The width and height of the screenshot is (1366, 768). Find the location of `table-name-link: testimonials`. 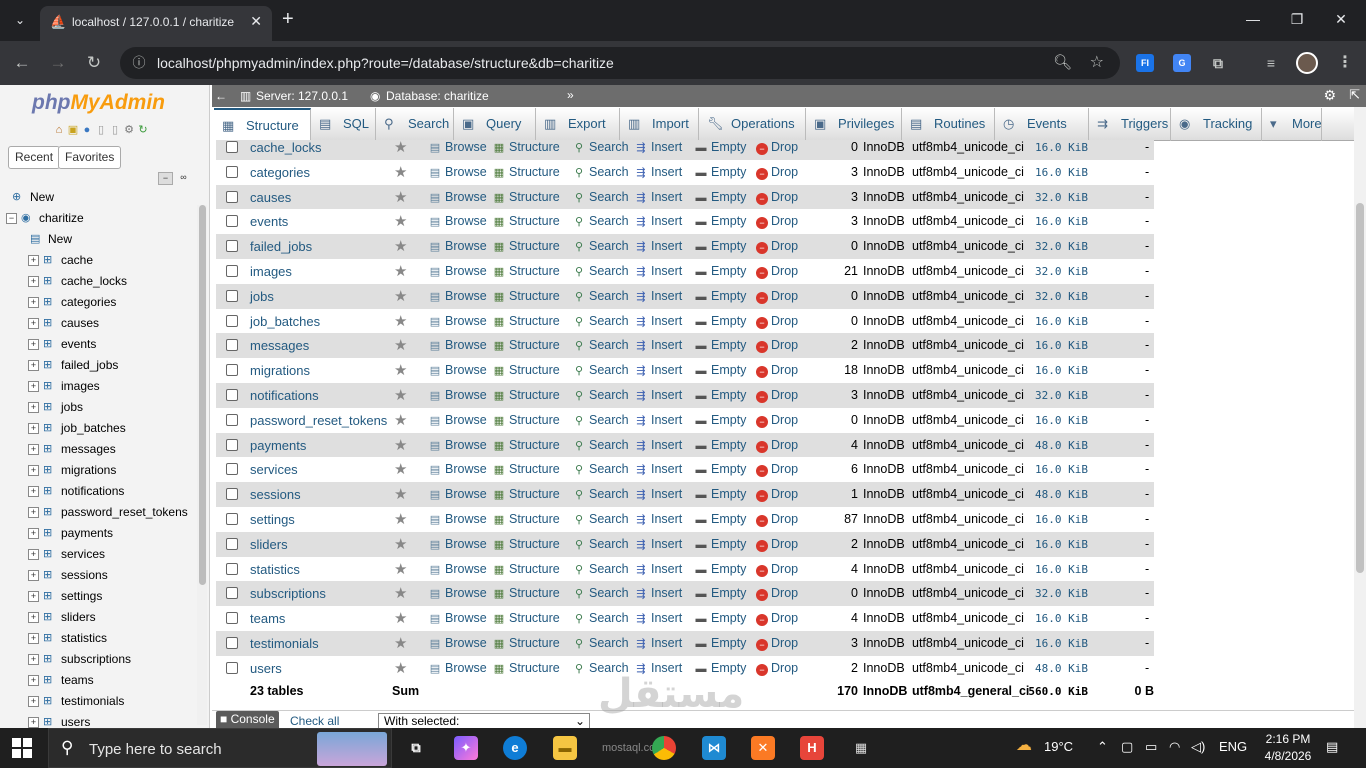

table-name-link: testimonials is located at coordinates (284, 643).